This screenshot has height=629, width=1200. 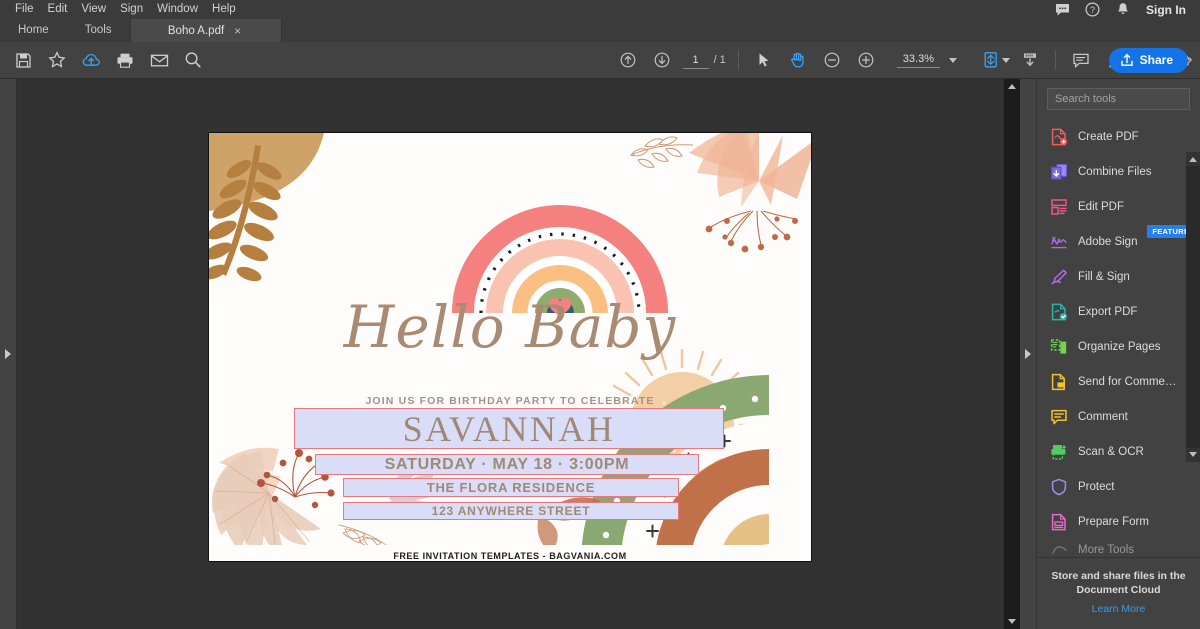 I want to click on zoom-control: 33.3%, so click(x=926, y=60).